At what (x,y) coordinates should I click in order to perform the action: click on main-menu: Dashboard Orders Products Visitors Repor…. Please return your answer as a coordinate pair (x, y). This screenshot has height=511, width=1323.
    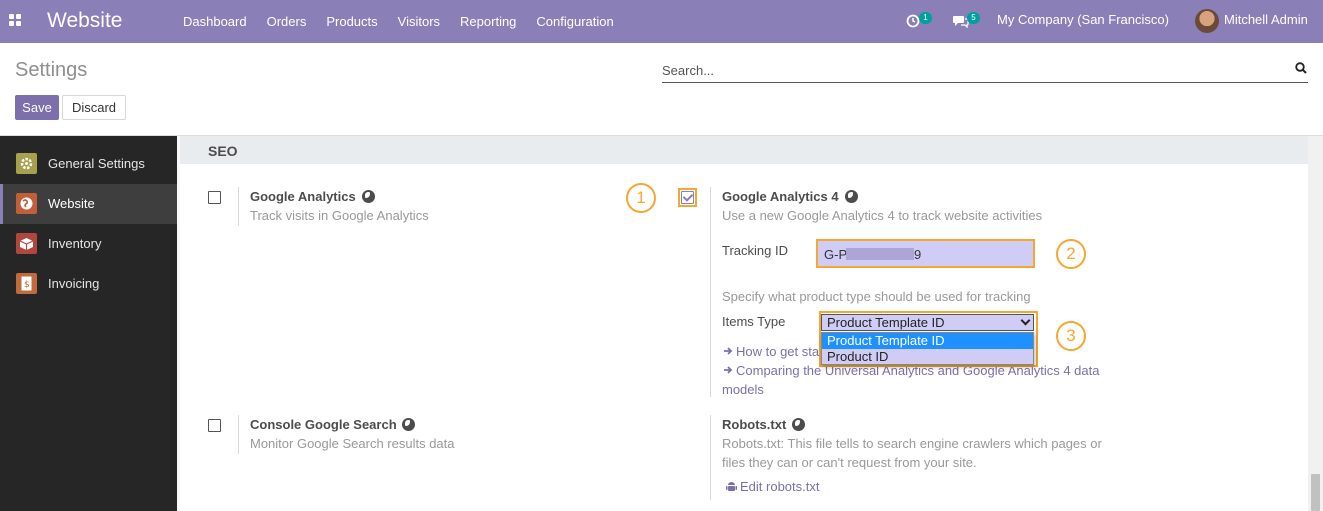
    Looking at the image, I should click on (408, 21).